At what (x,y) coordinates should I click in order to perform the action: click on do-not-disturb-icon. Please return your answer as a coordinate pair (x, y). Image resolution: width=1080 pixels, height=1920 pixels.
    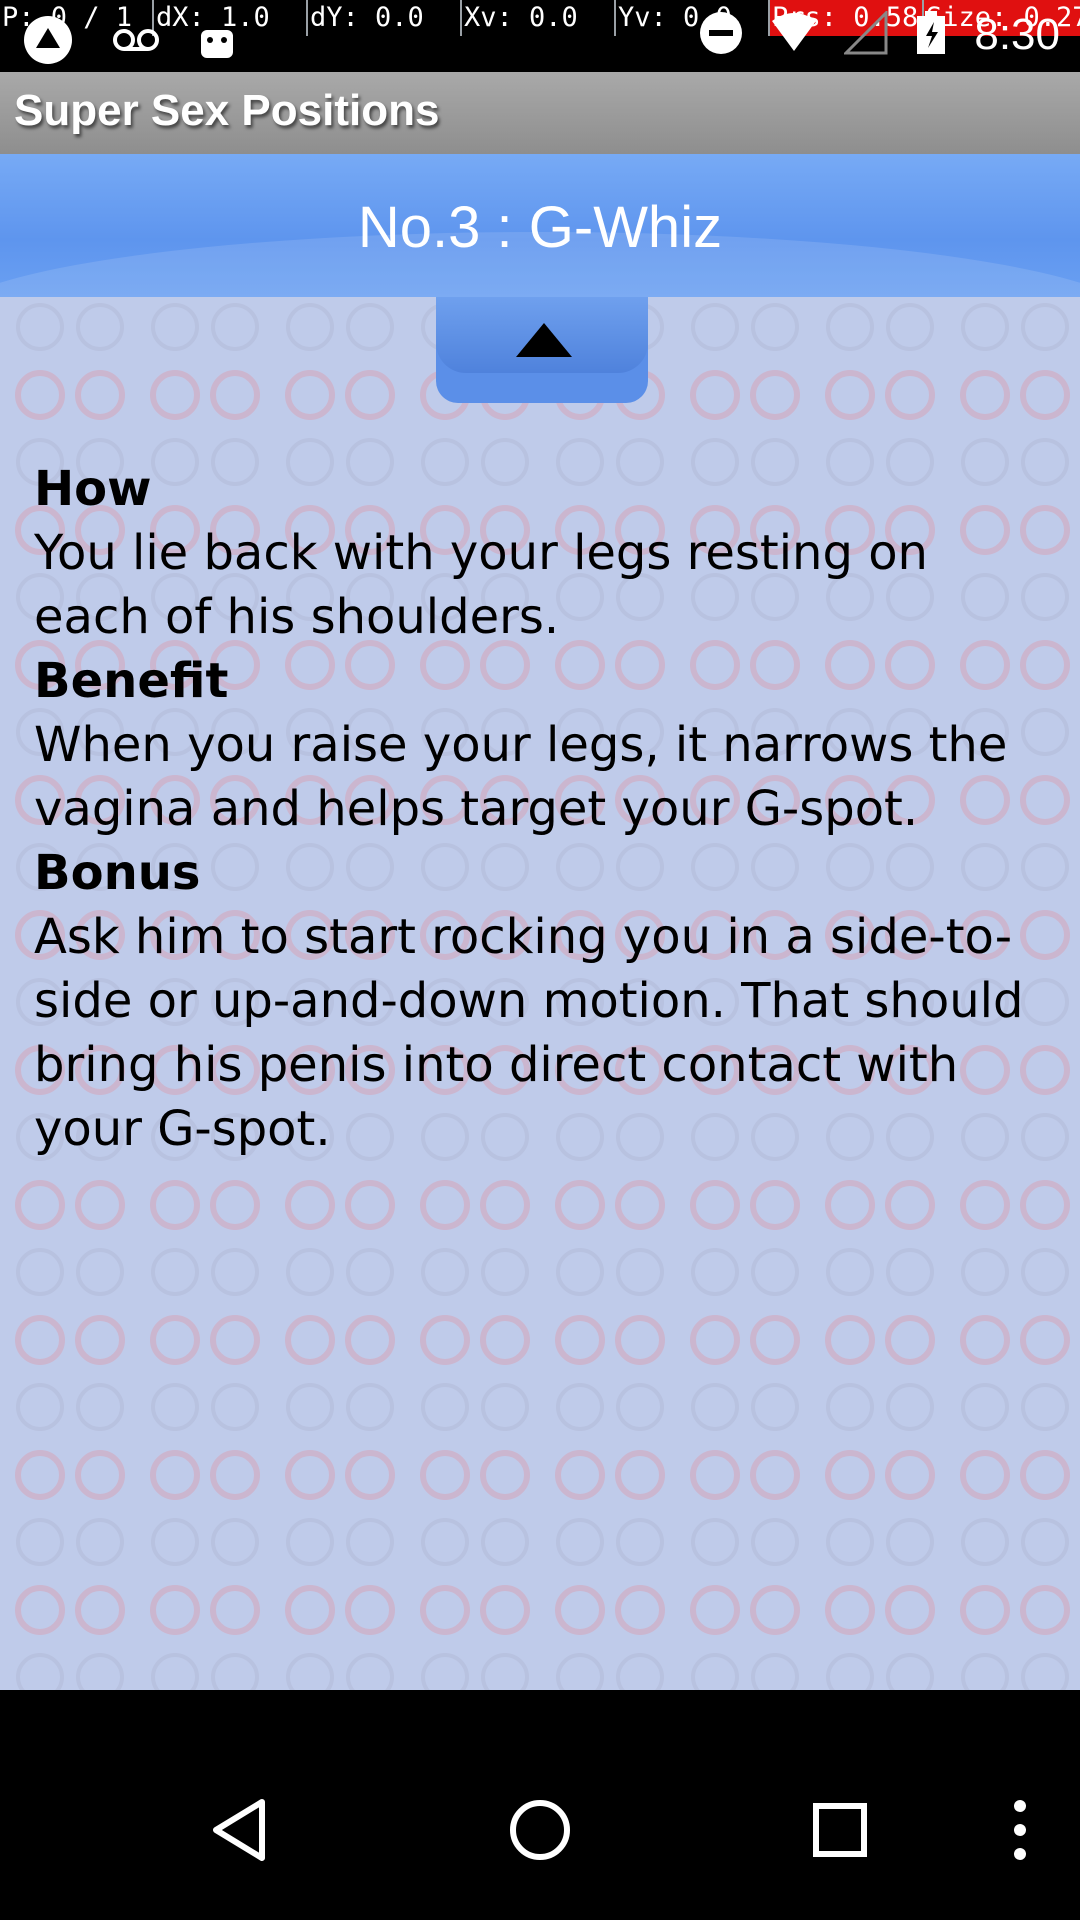
    Looking at the image, I should click on (721, 35).